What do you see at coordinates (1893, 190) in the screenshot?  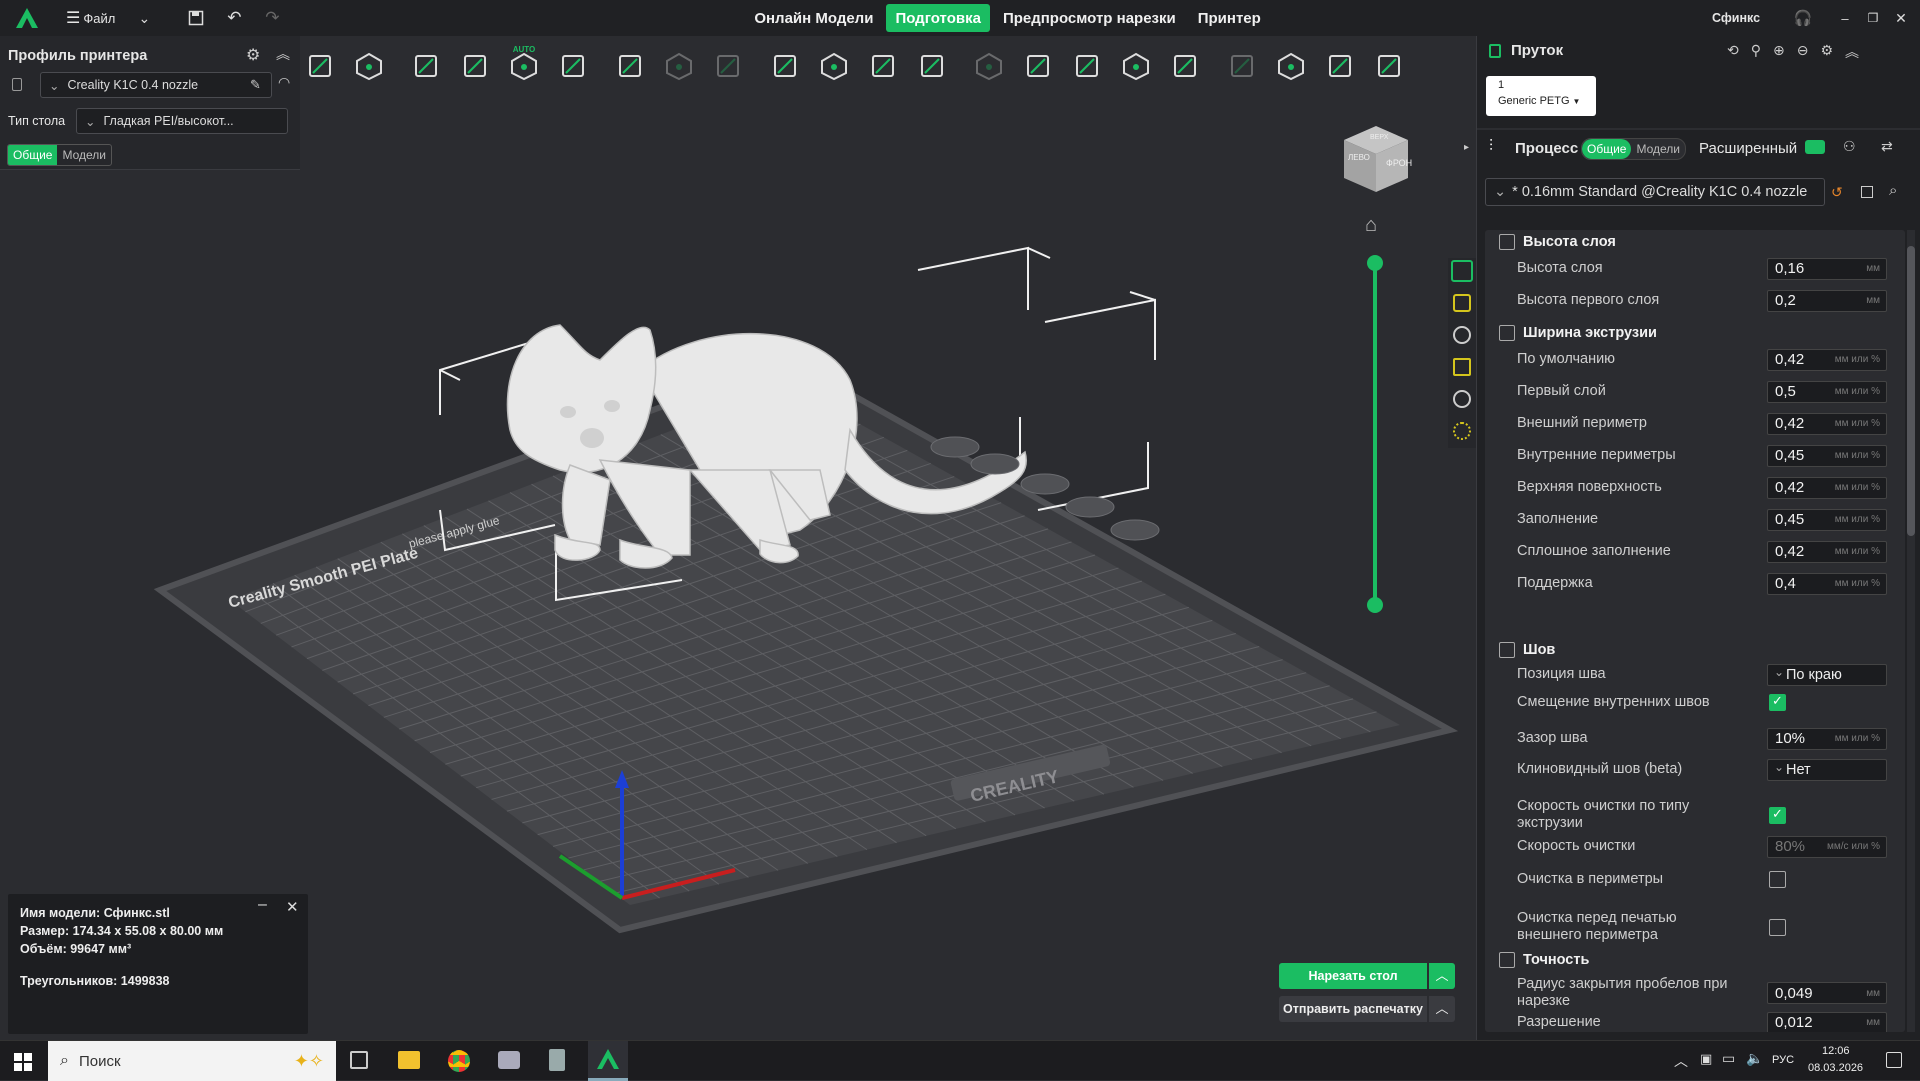 I see `search-icon: ⌕` at bounding box center [1893, 190].